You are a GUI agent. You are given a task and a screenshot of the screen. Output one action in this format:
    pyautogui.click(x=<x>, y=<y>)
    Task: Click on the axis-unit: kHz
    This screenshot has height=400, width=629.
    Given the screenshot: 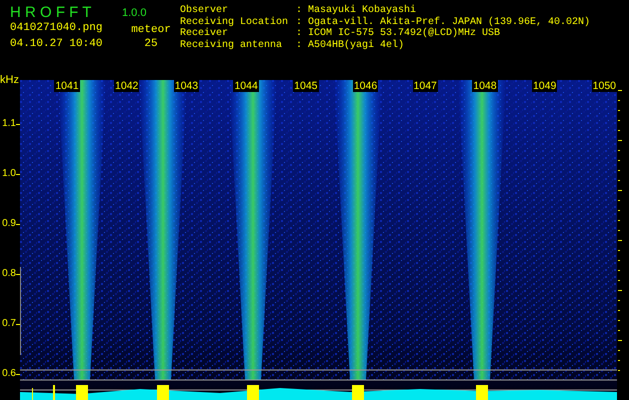 What is the action you would take?
    pyautogui.click(x=9, y=80)
    